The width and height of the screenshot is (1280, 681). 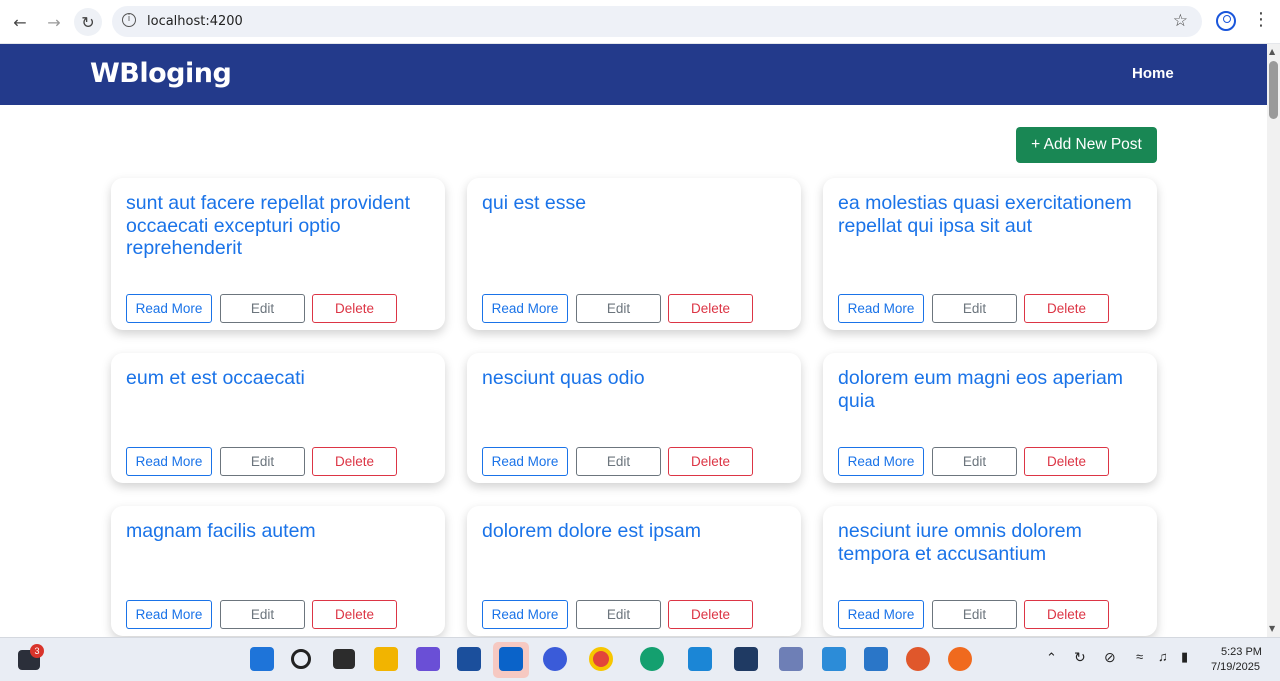 What do you see at coordinates (1226, 21) in the screenshot?
I see `profile-icon` at bounding box center [1226, 21].